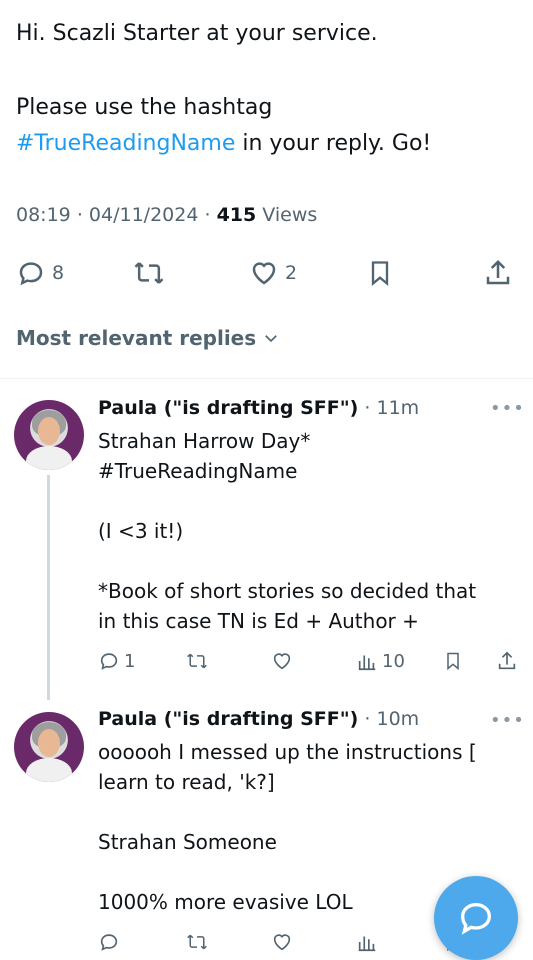 The width and height of the screenshot is (533, 960). What do you see at coordinates (266, 378) in the screenshot?
I see `divider` at bounding box center [266, 378].